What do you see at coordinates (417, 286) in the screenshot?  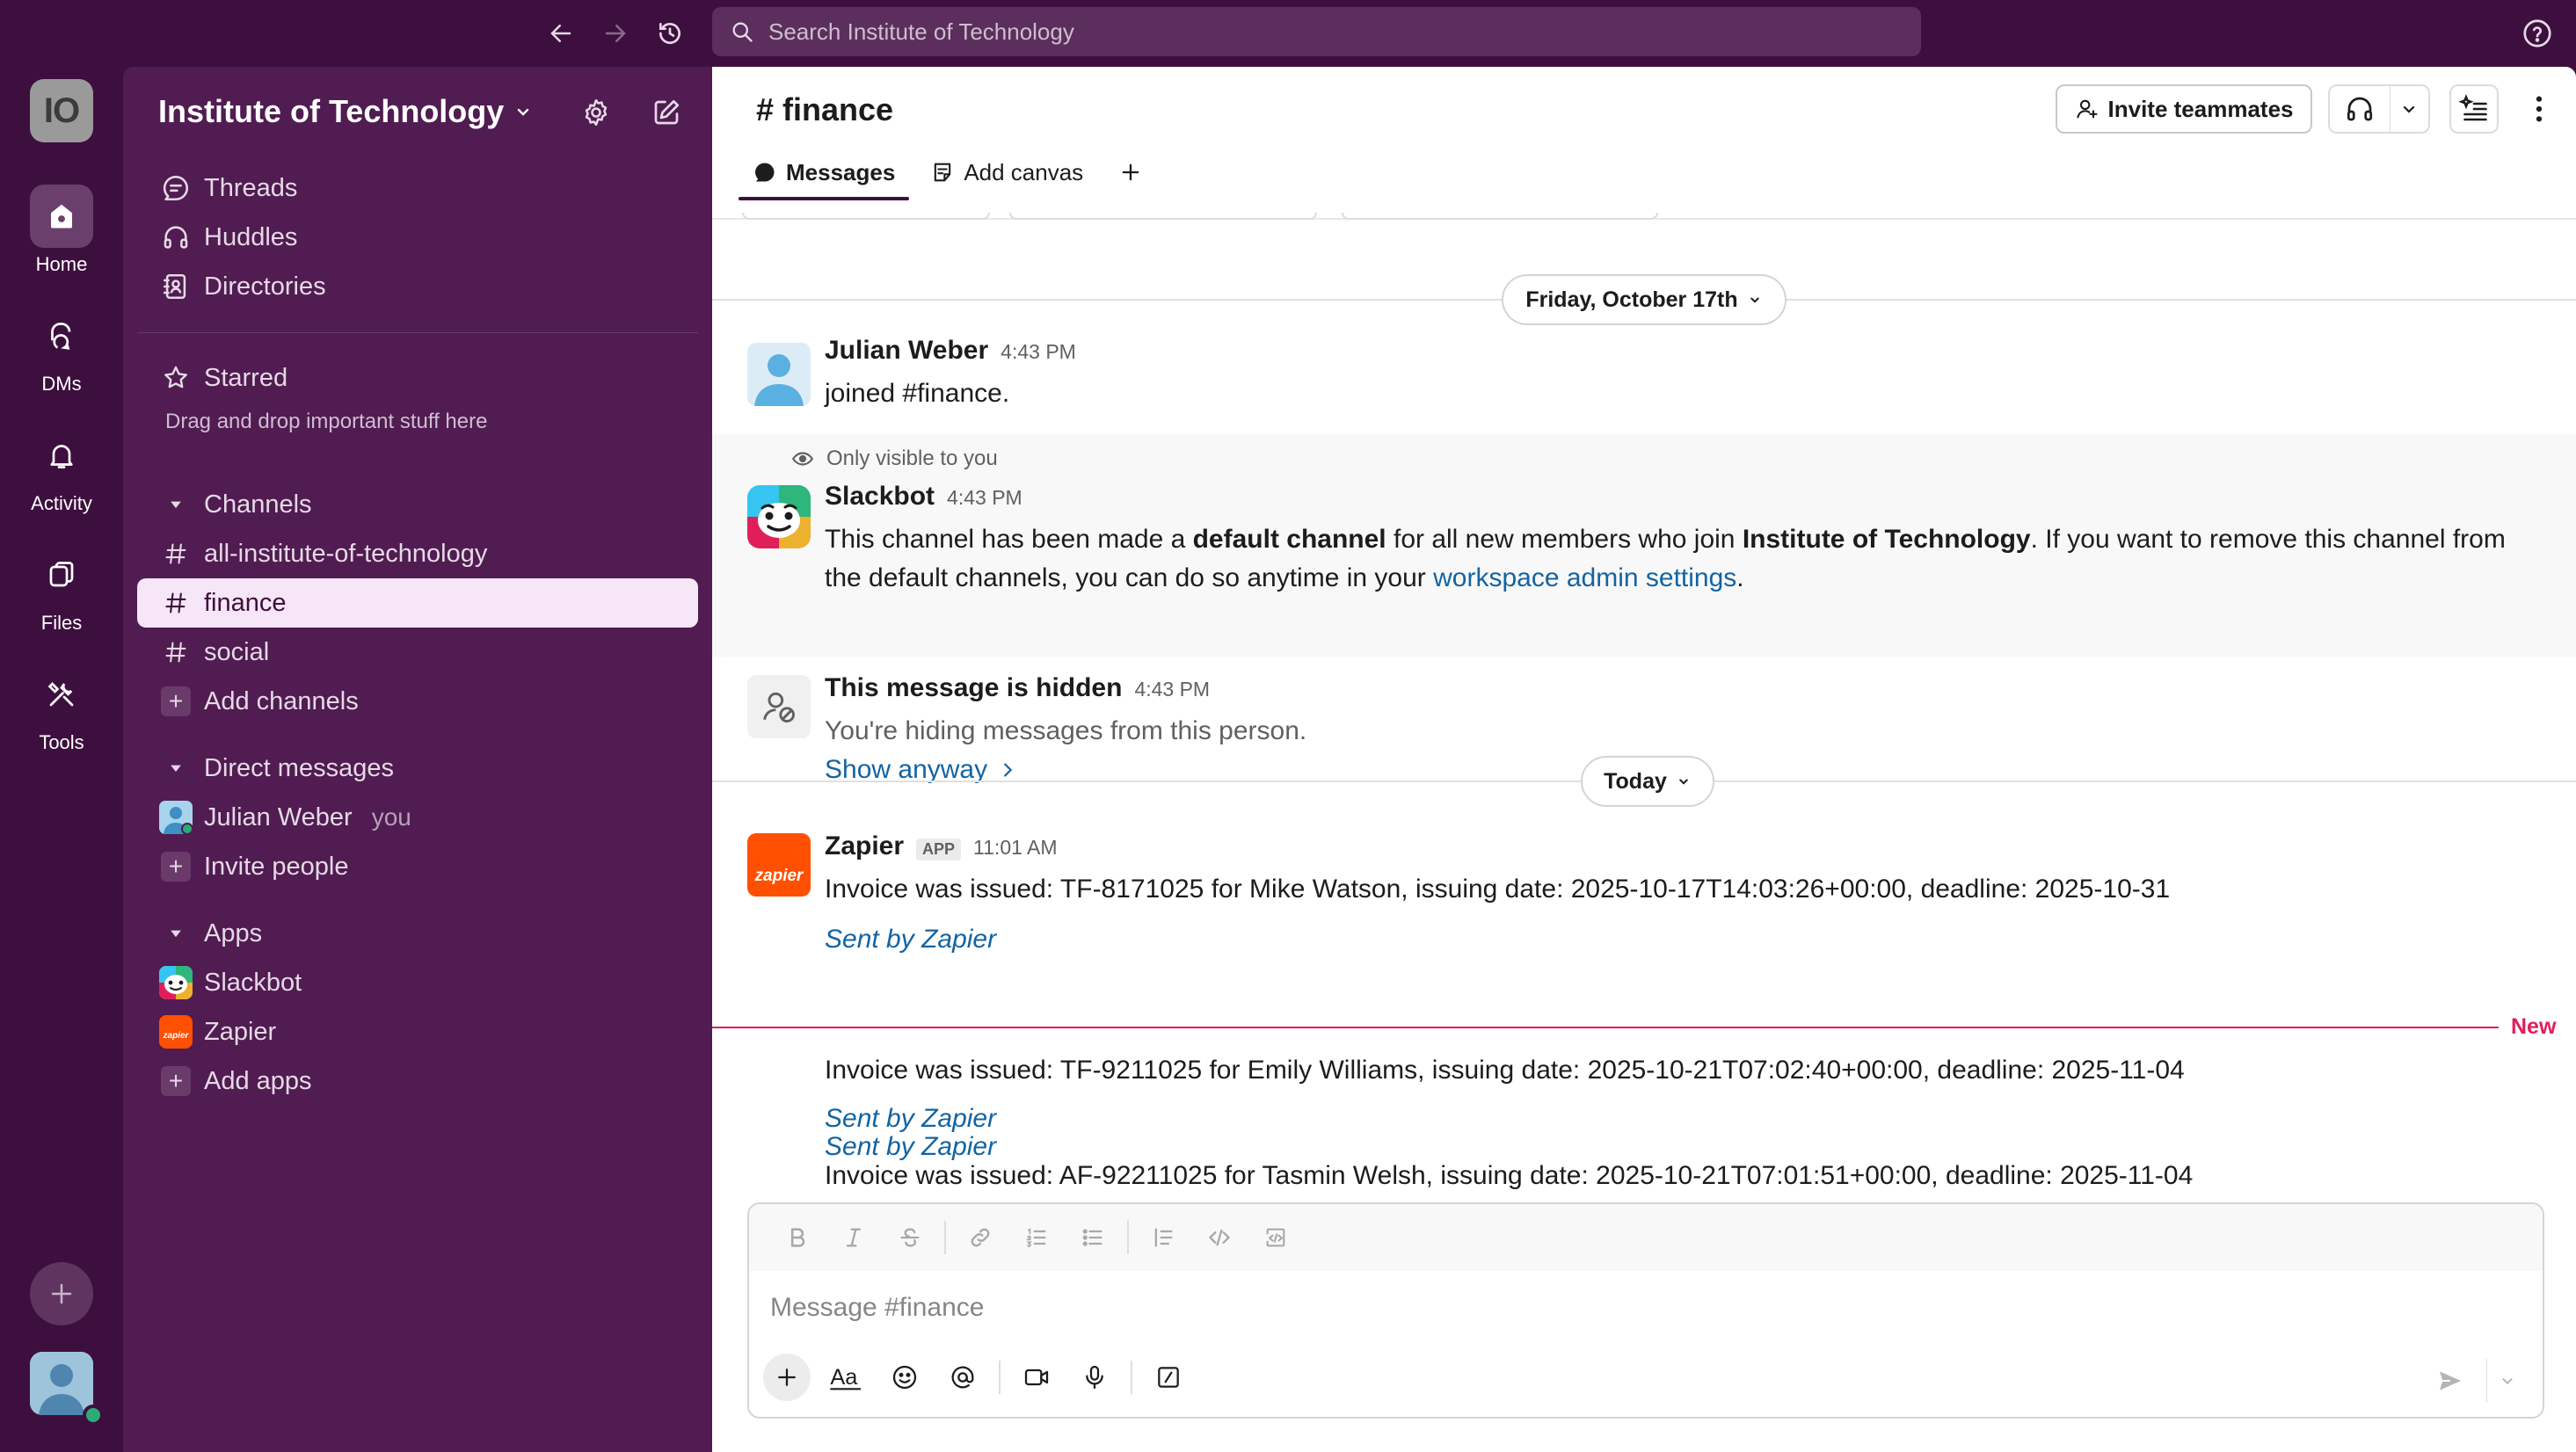 I see `sidebar-item-directories: Directories` at bounding box center [417, 286].